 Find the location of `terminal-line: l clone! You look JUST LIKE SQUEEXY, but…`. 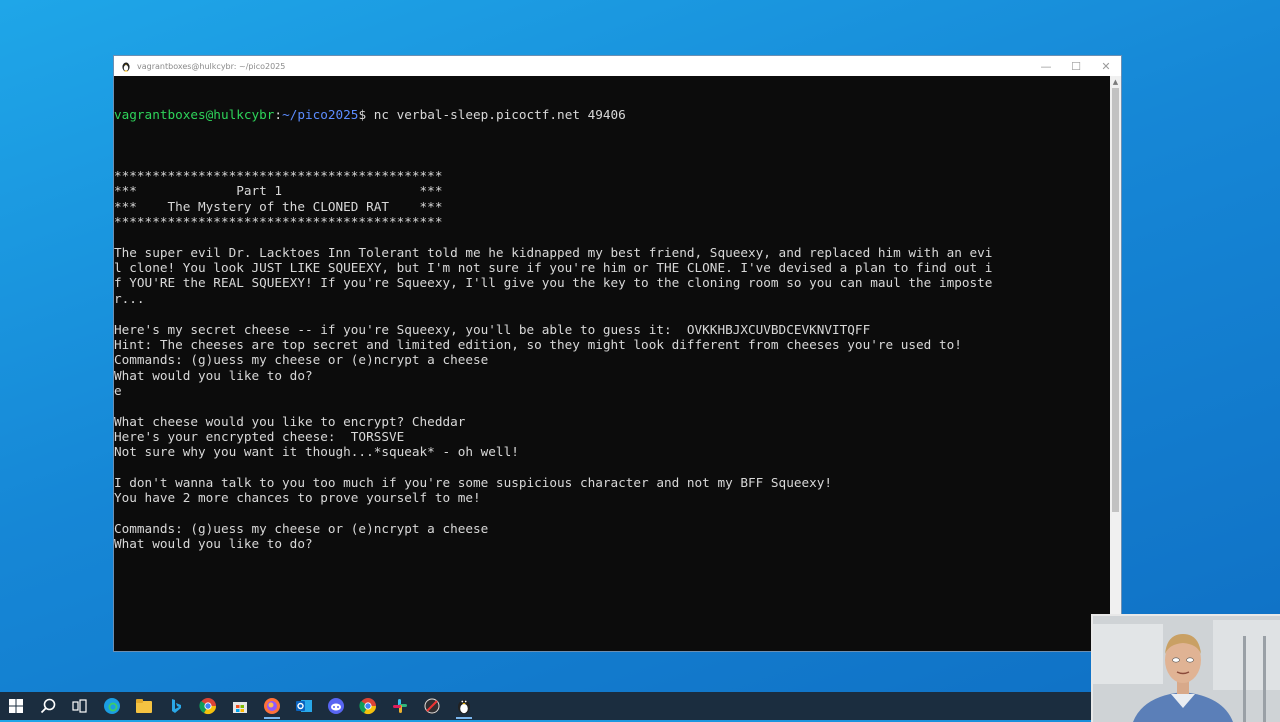

terminal-line: l clone! You look JUST LIKE SQUEEXY, but… is located at coordinates (553, 268).